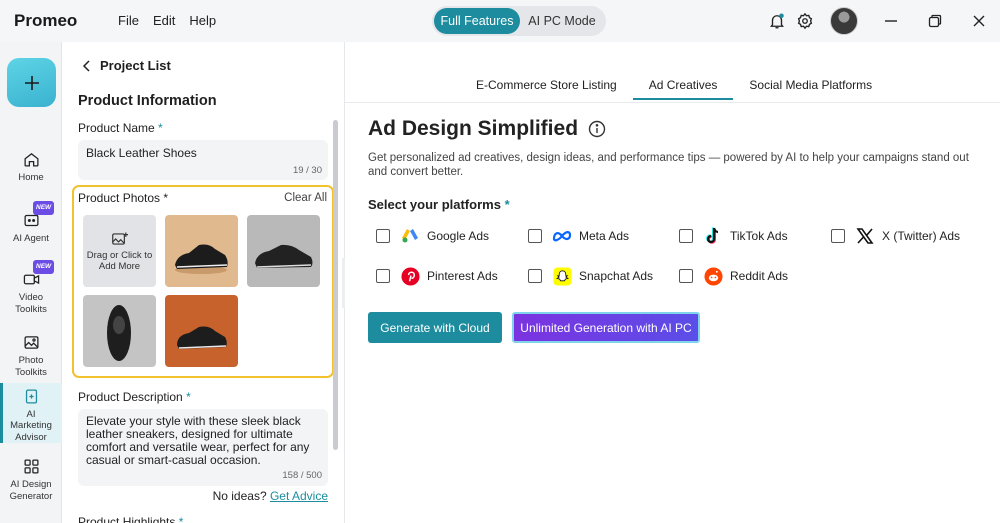 This screenshot has height=523, width=1000. I want to click on ai-pc-mode-button: AI PC Mode, so click(562, 21).